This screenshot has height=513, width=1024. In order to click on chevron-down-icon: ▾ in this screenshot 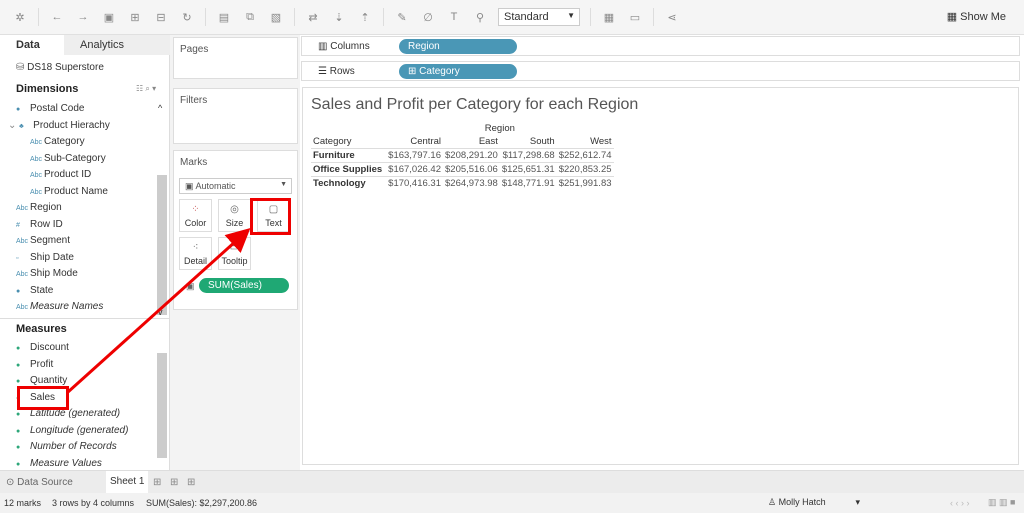, I will do `click(857, 502)`.